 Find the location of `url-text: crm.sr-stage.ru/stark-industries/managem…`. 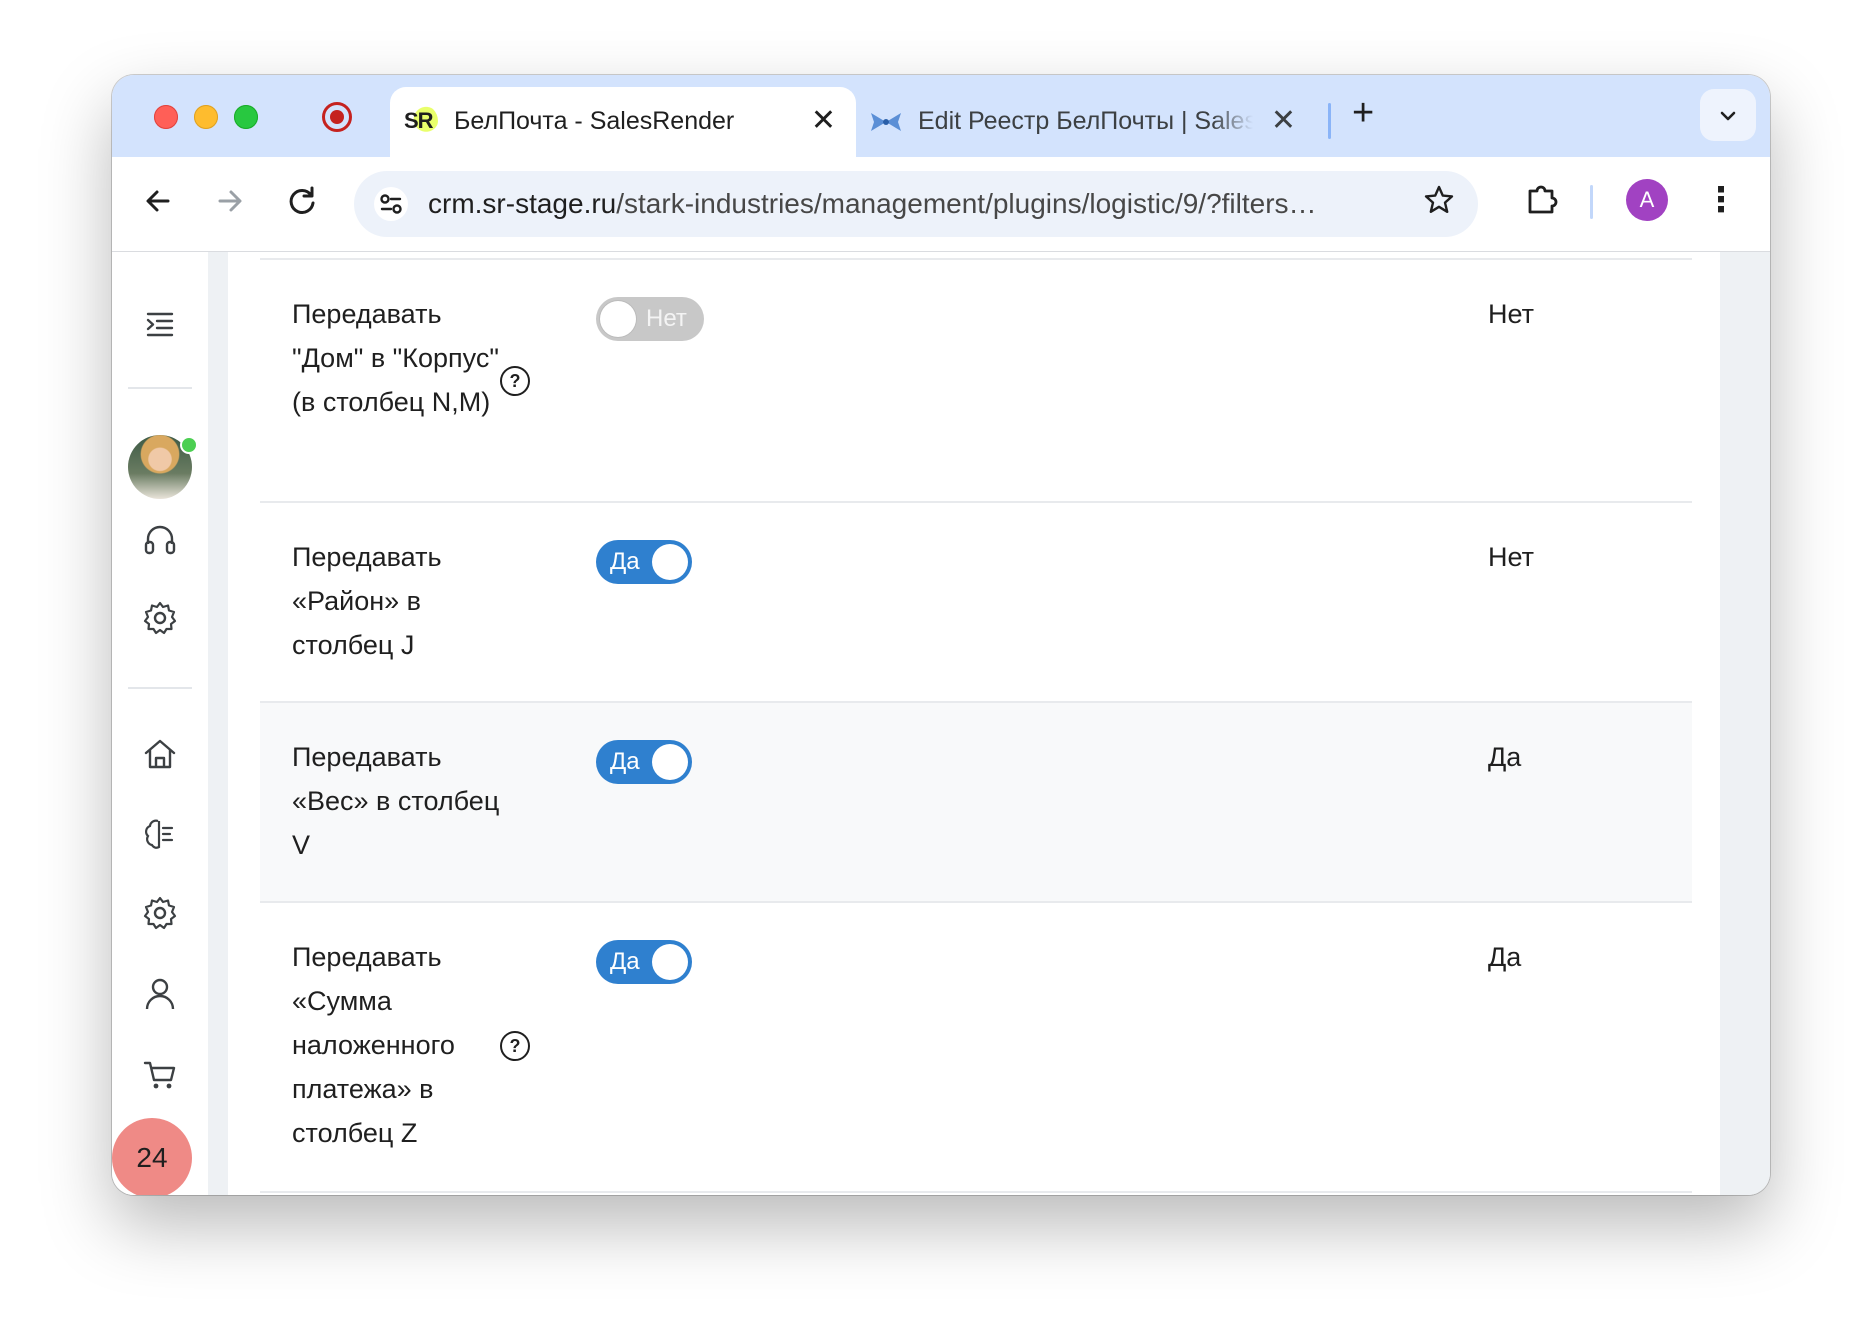

url-text: crm.sr-stage.ru/stark-industries/managem… is located at coordinates (872, 204).